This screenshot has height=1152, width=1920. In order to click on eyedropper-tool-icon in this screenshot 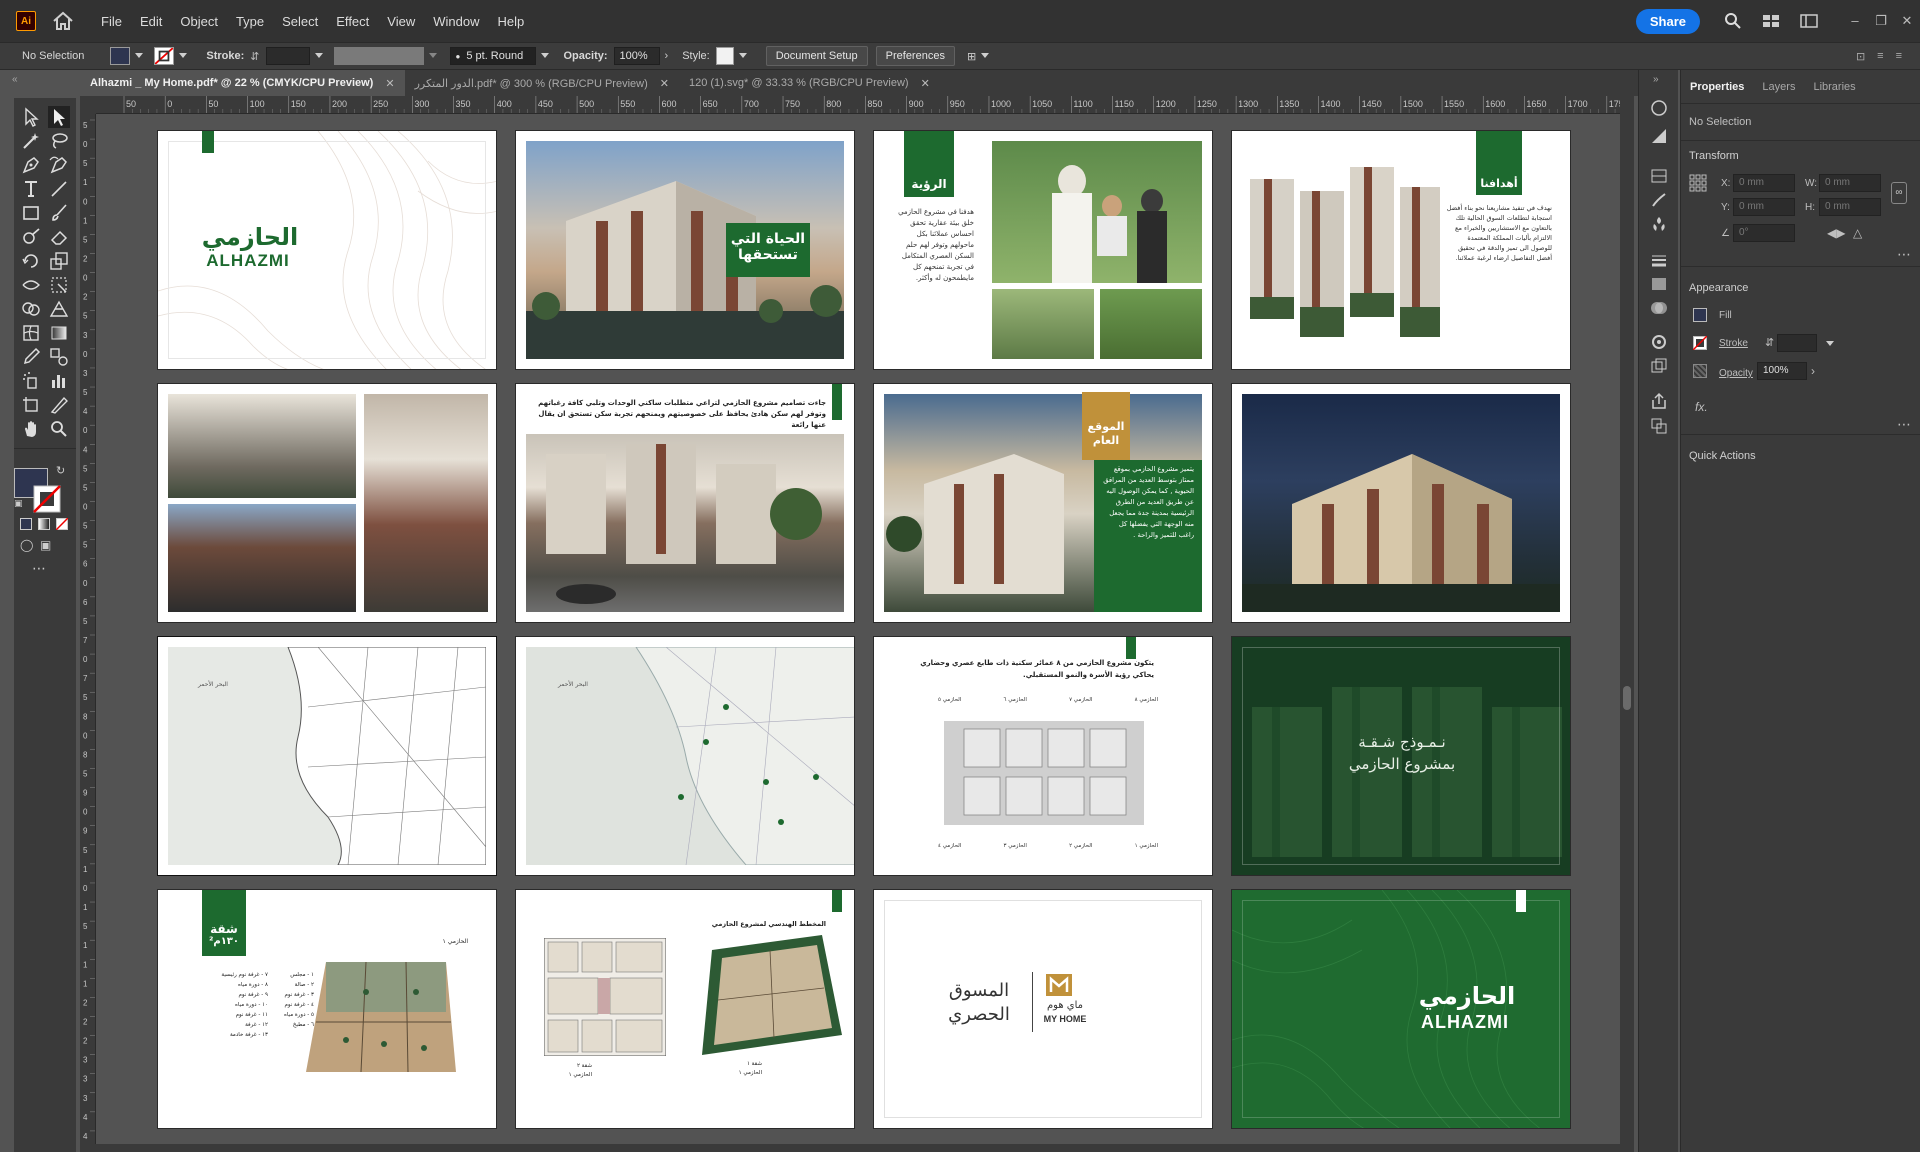, I will do `click(31, 357)`.